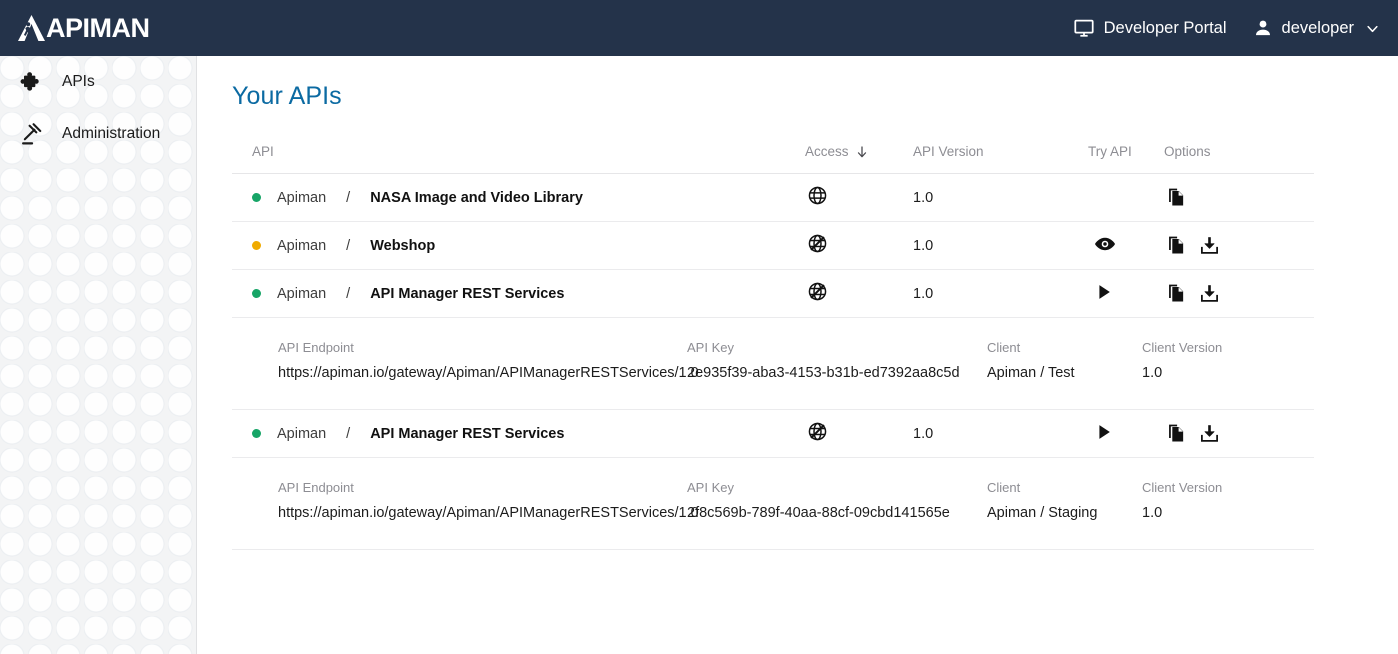 The height and width of the screenshot is (654, 1398). Describe the element at coordinates (287, 96) in the screenshot. I see `page-title: Your APIs` at that location.